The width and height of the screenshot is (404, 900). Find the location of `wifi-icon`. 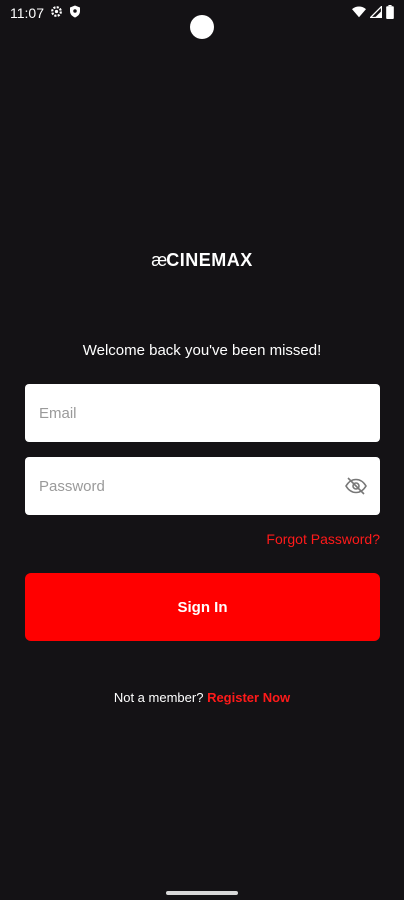

wifi-icon is located at coordinates (359, 13).